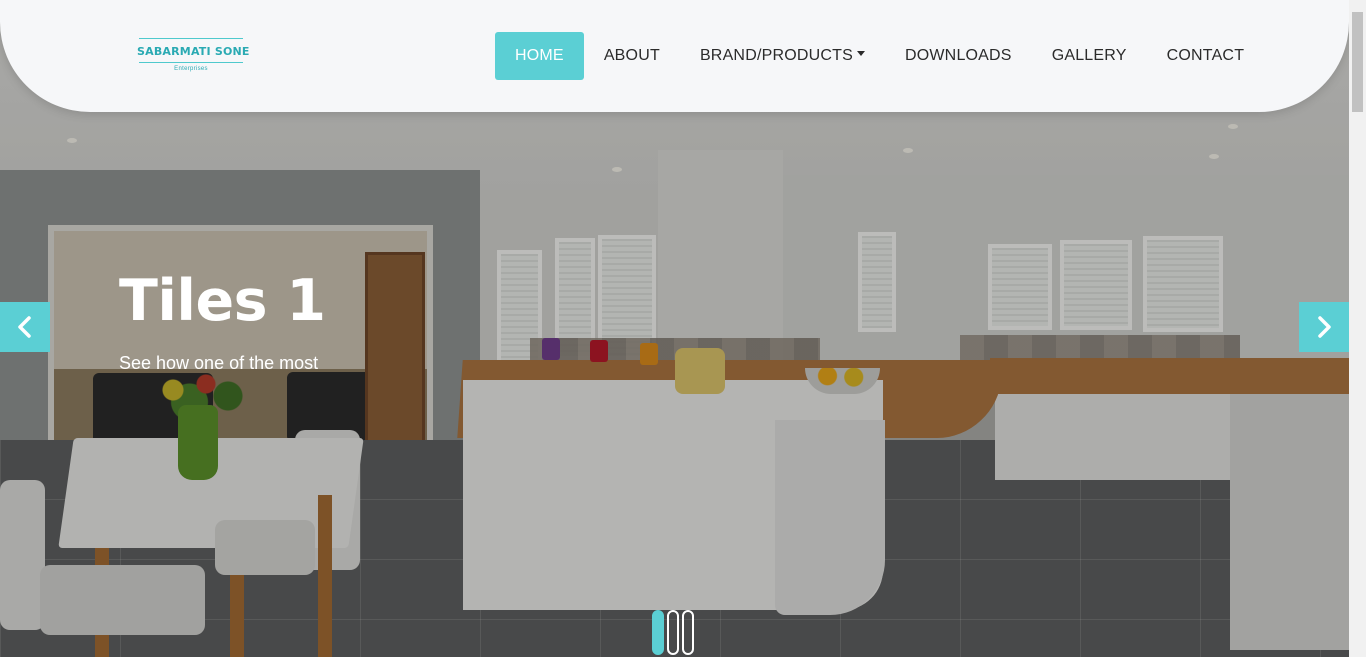  I want to click on scrollbar-thumb, so click(1357, 62).